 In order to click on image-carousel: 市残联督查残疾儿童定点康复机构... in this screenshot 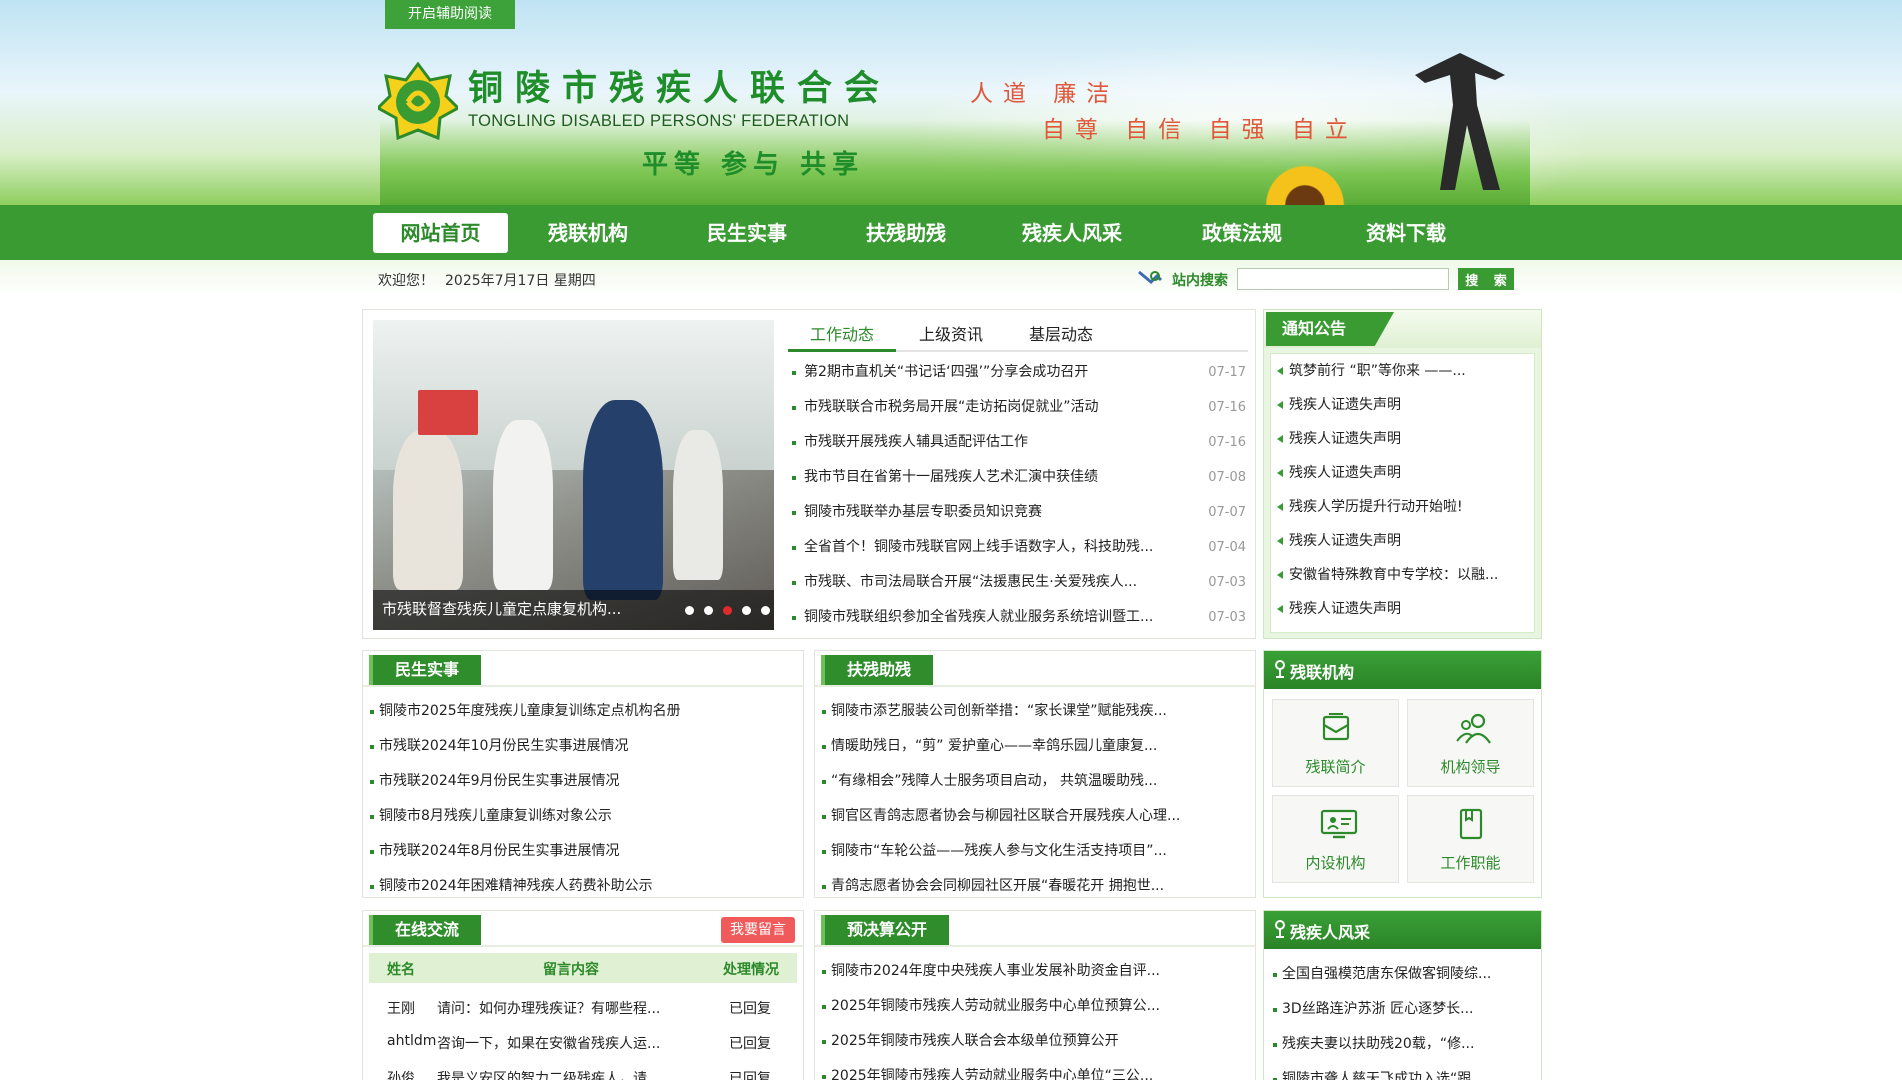, I will do `click(573, 475)`.